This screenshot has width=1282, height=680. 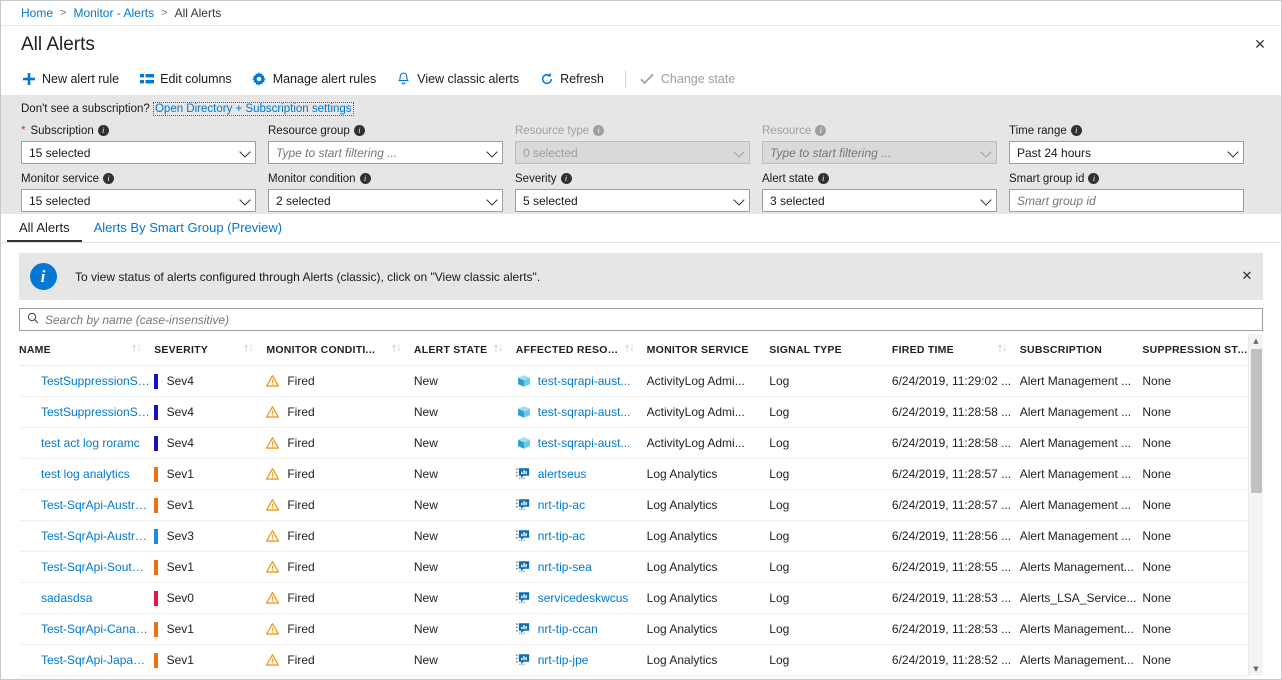 I want to click on column-header-subscription: SUBSCRIPTION, so click(x=1081, y=350).